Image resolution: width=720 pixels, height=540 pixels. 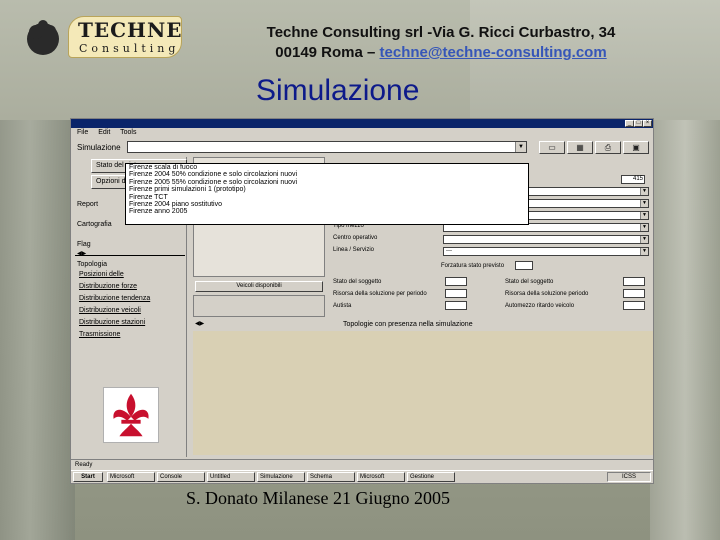 What do you see at coordinates (108, 286) in the screenshot?
I see `sidebar-link-2: Distribuzione forze` at bounding box center [108, 286].